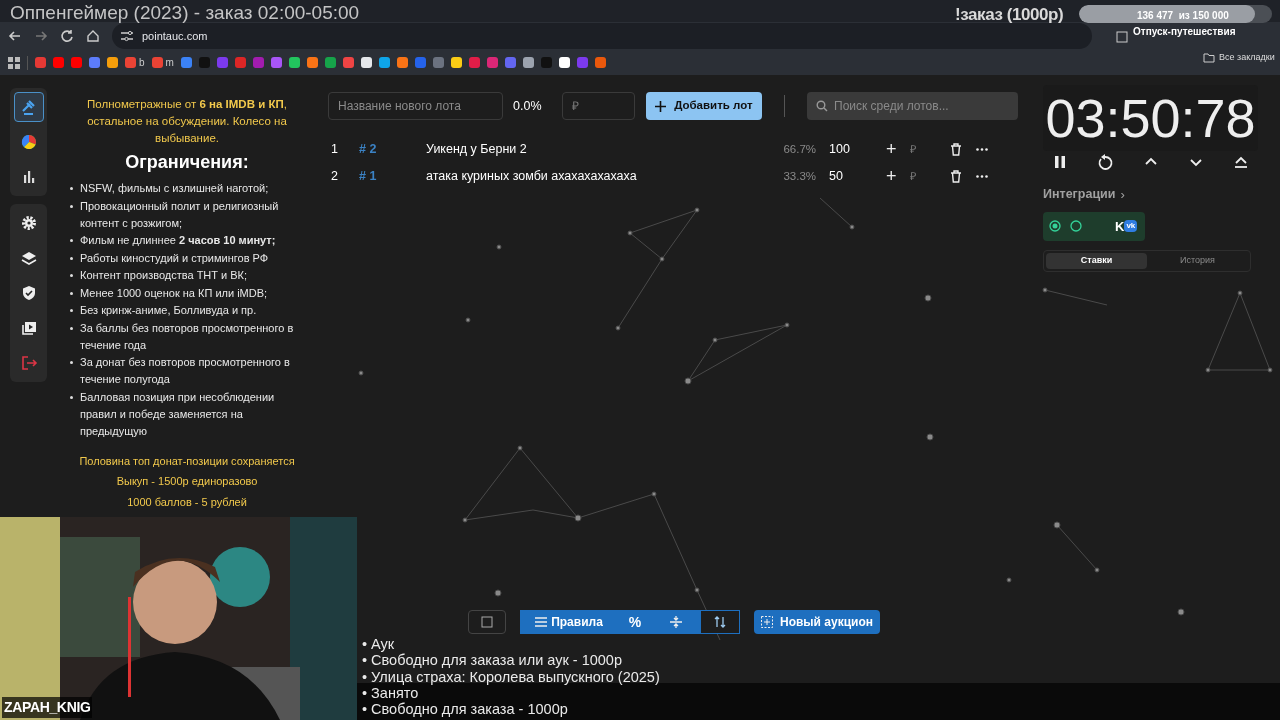 The image size is (1280, 720). I want to click on folder-icon, so click(1209, 57).